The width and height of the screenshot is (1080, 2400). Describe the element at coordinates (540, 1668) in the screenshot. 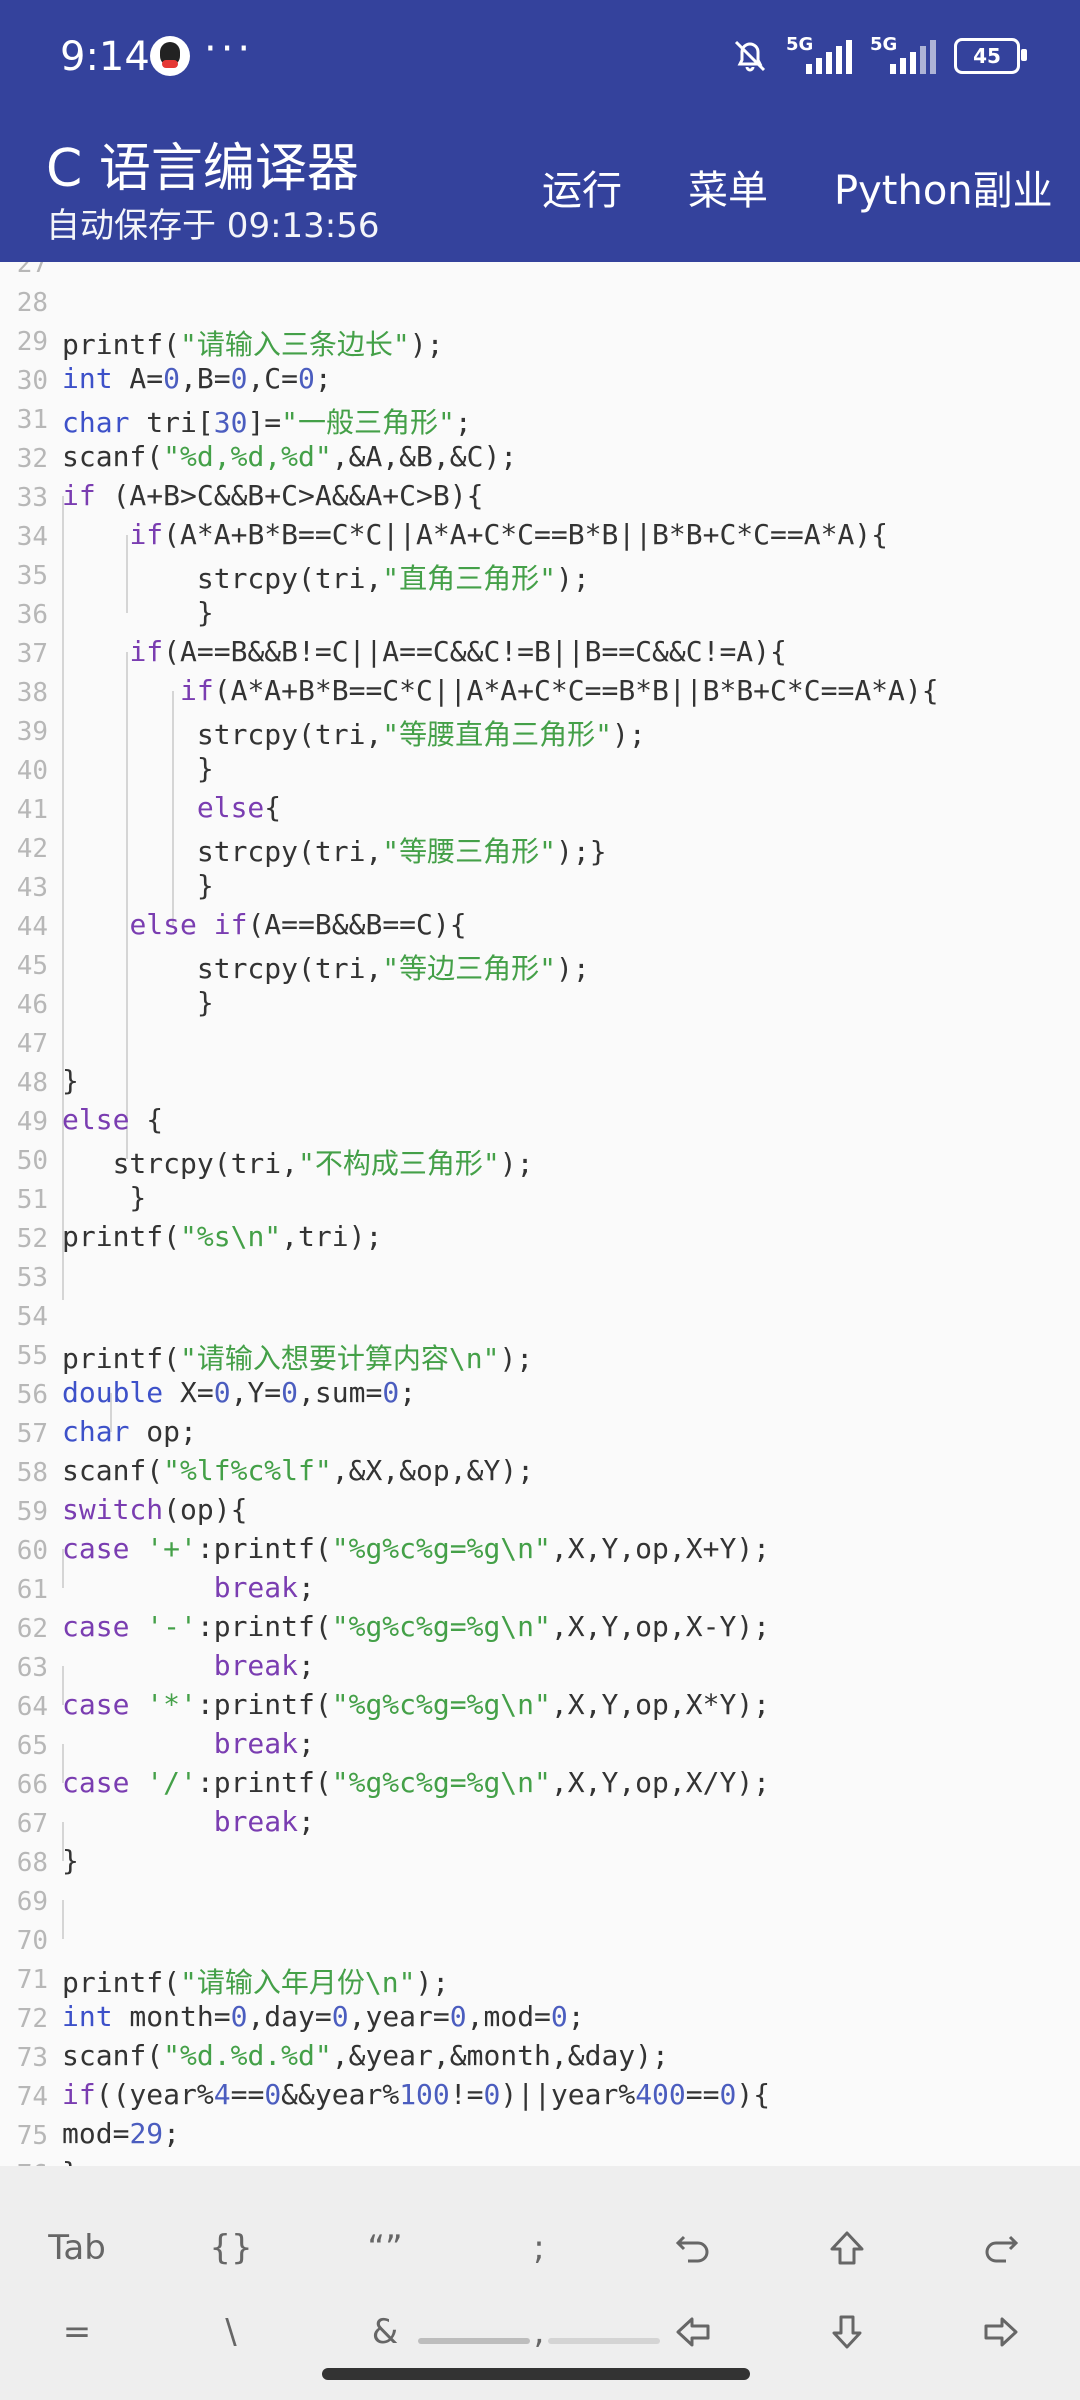

I see `code-line: 63 break;` at that location.